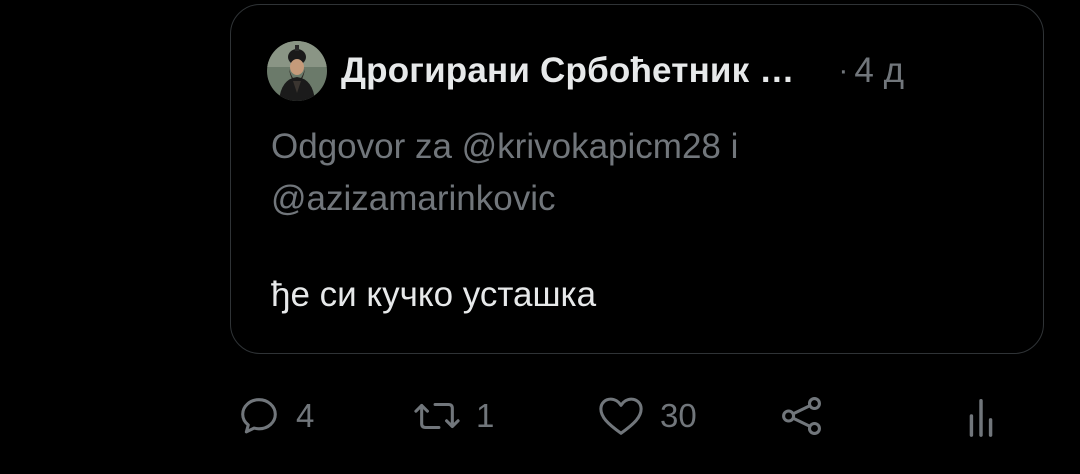 The width and height of the screenshot is (1080, 474). I want to click on share-button, so click(802, 416).